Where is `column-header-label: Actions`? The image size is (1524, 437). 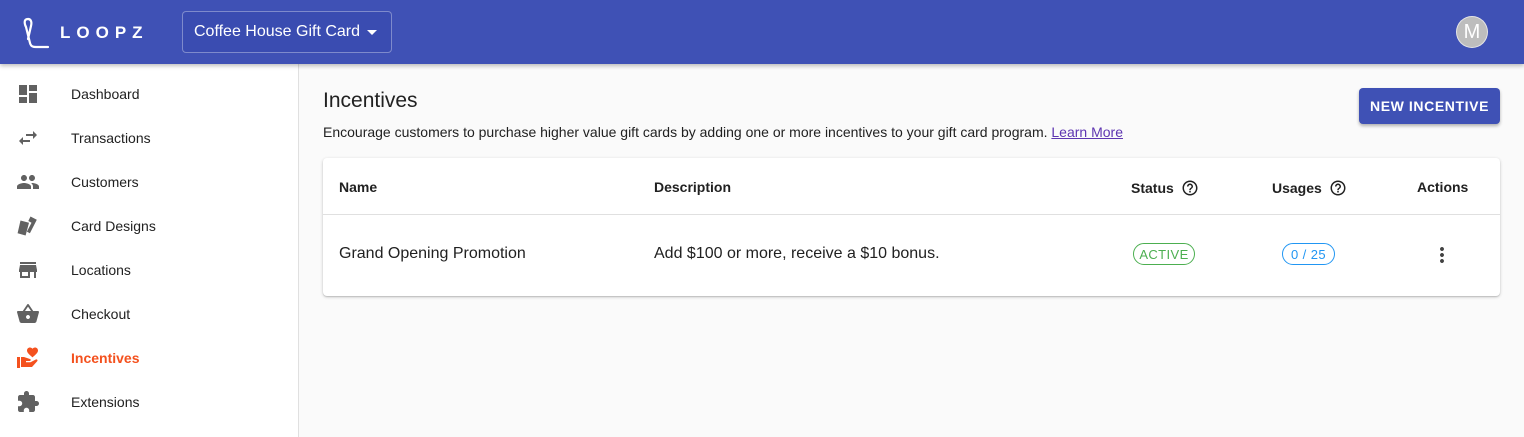 column-header-label: Actions is located at coordinates (1443, 187).